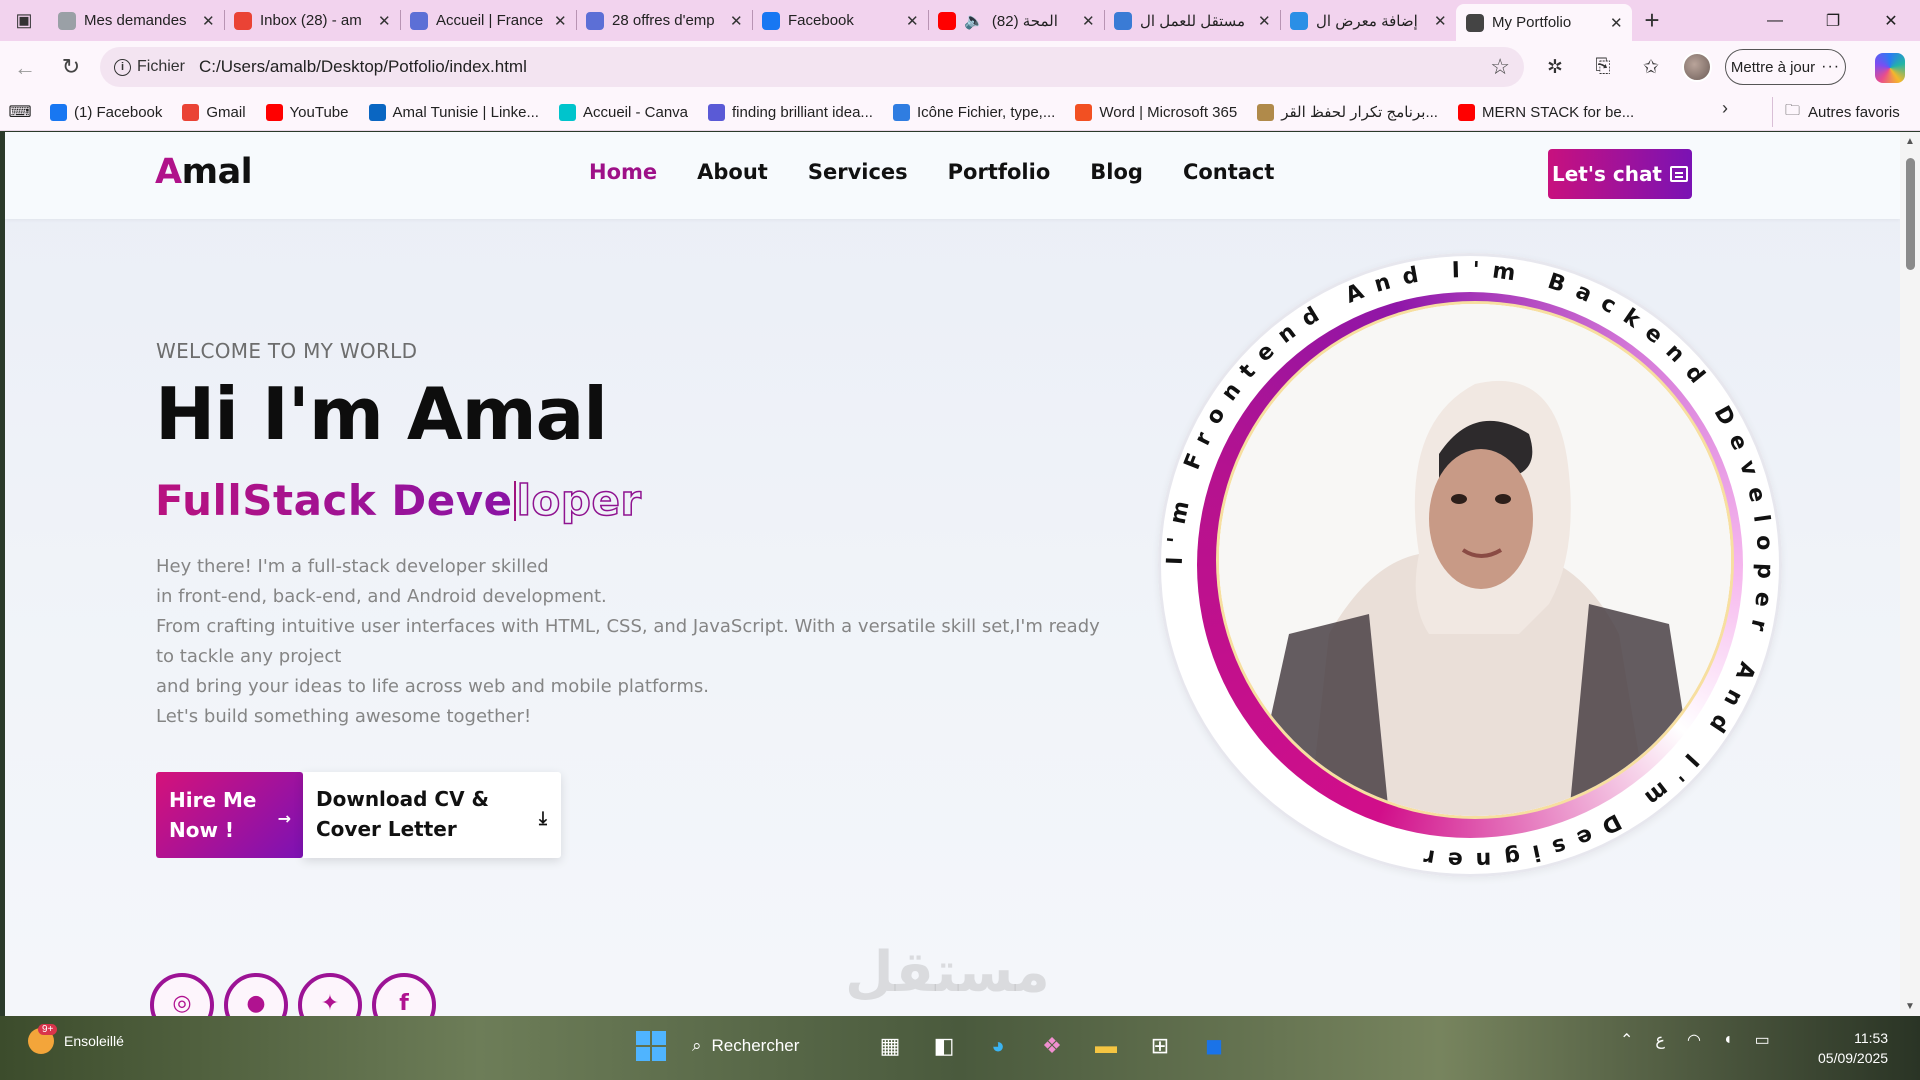 The image size is (1920, 1080). What do you see at coordinates (1603, 67) in the screenshot?
I see `split-screen-icon: ⎘` at bounding box center [1603, 67].